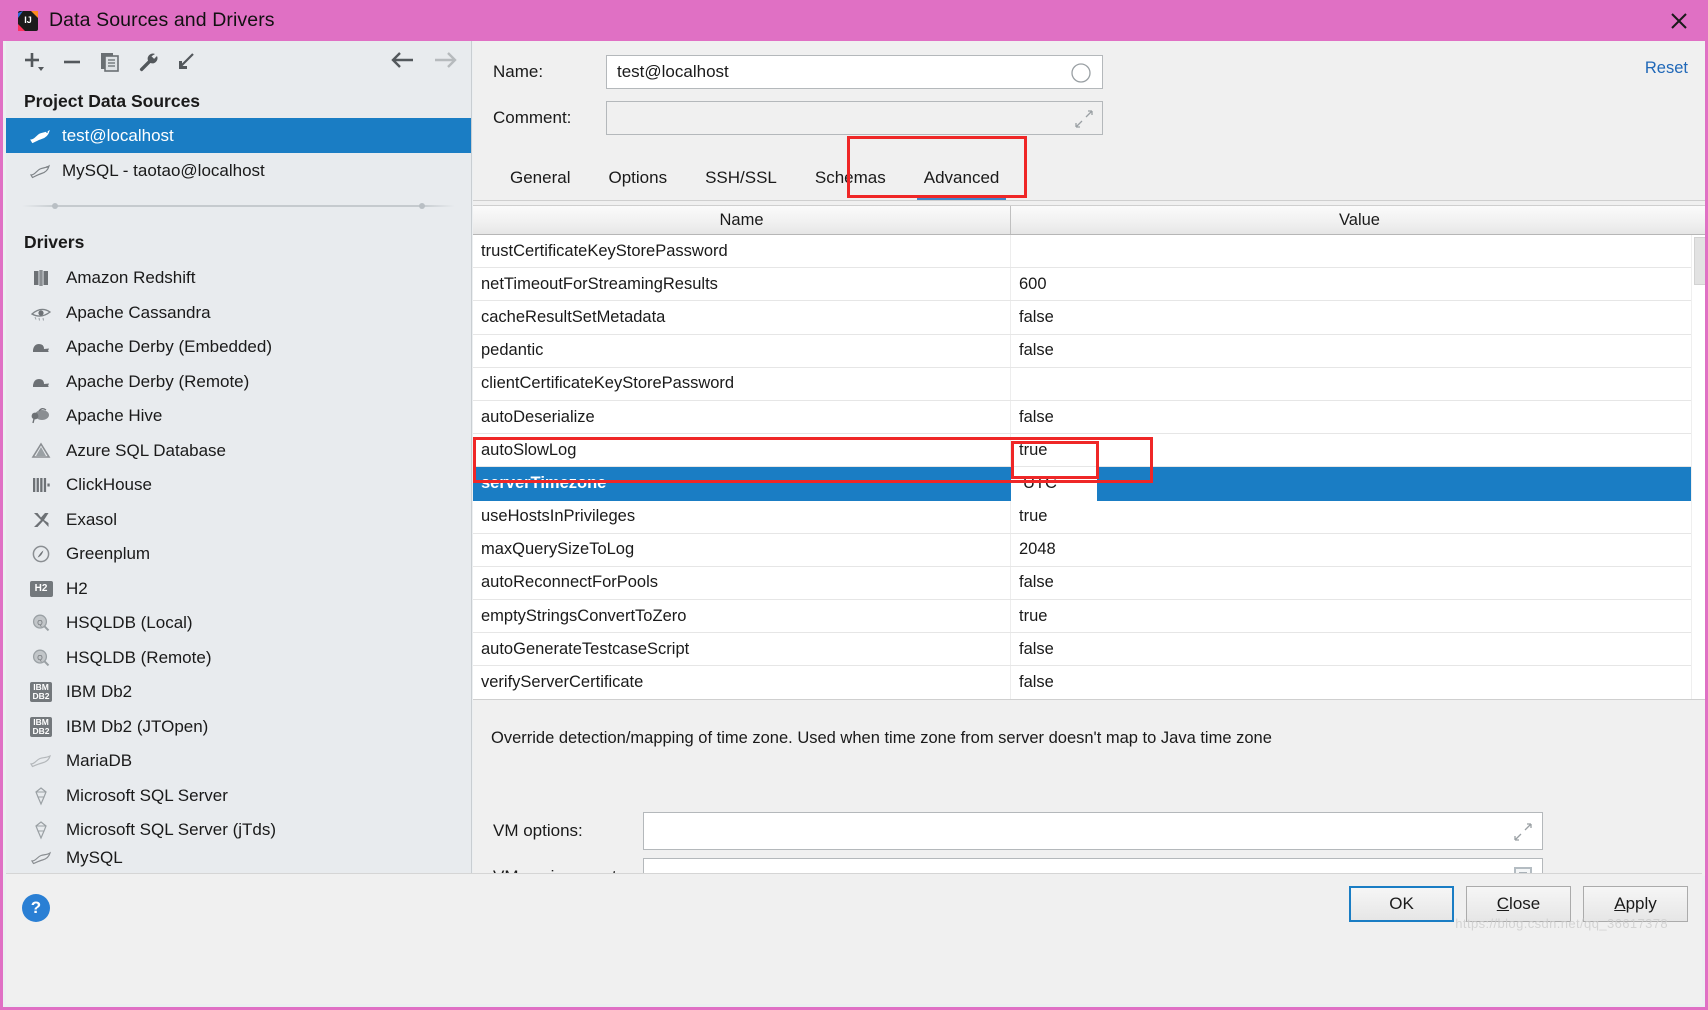 The width and height of the screenshot is (1708, 1010). I want to click on cell-name: clientCertificateKeyStorePassword, so click(742, 383).